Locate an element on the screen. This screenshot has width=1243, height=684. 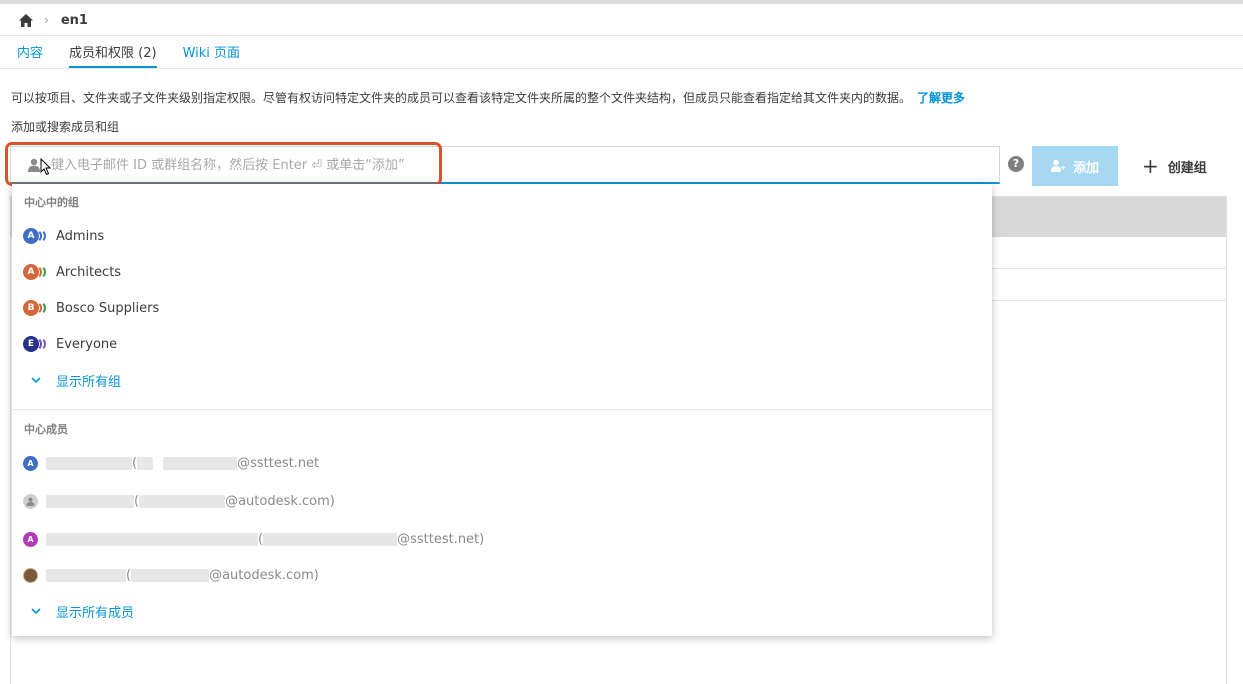
help-icon: ? is located at coordinates (1016, 164).